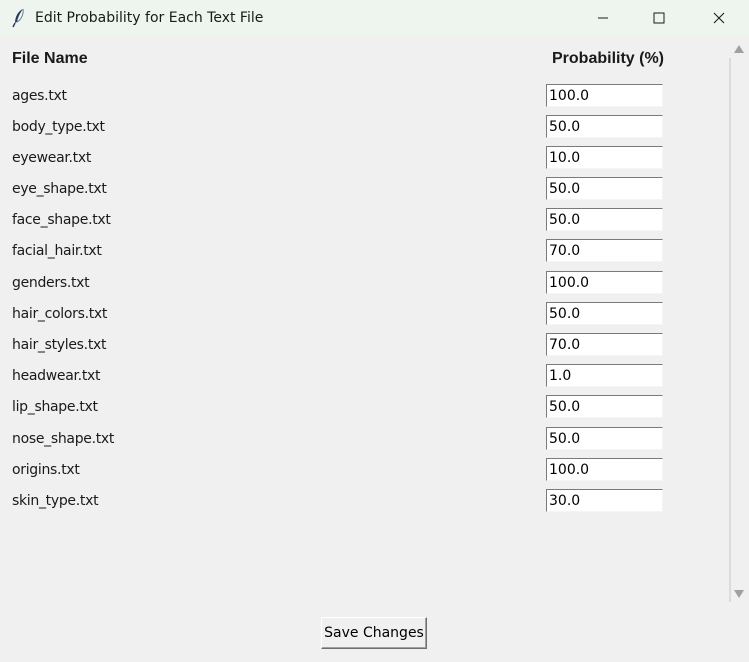  I want to click on save-changes-button: Save Changes, so click(374, 633).